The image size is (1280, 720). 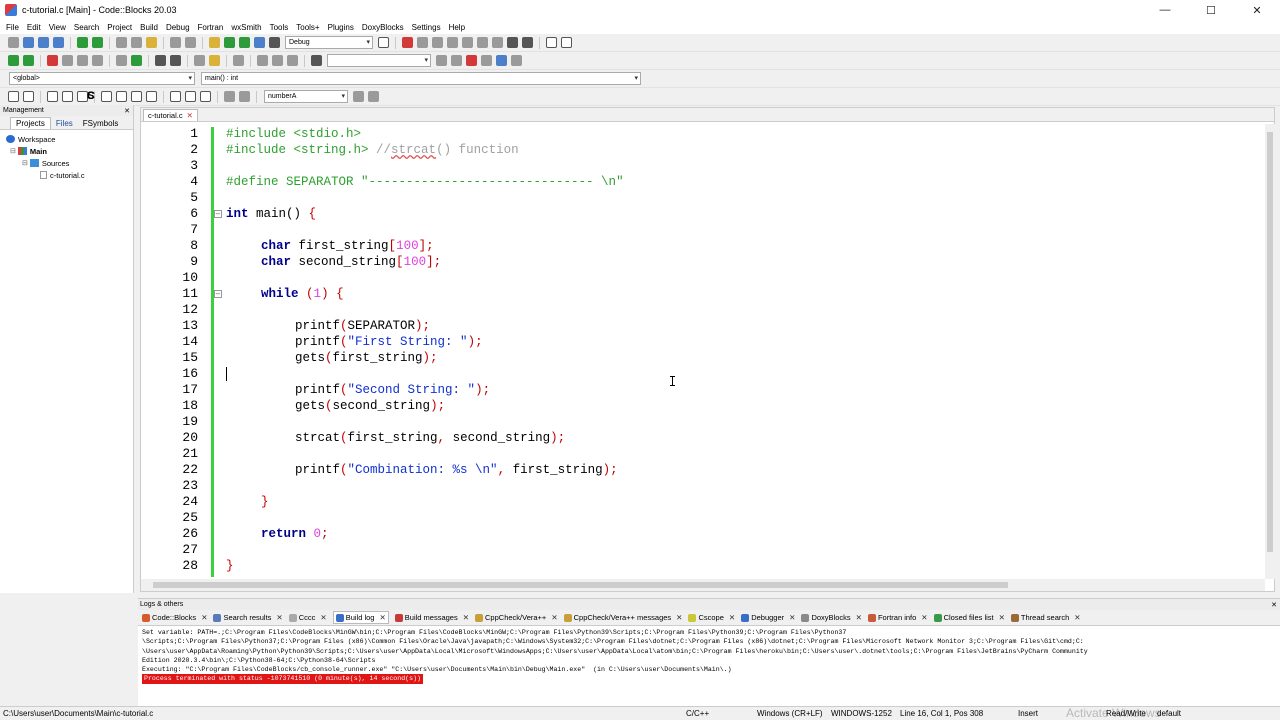 What do you see at coordinates (566, 42) in the screenshot?
I see `various-info-icon` at bounding box center [566, 42].